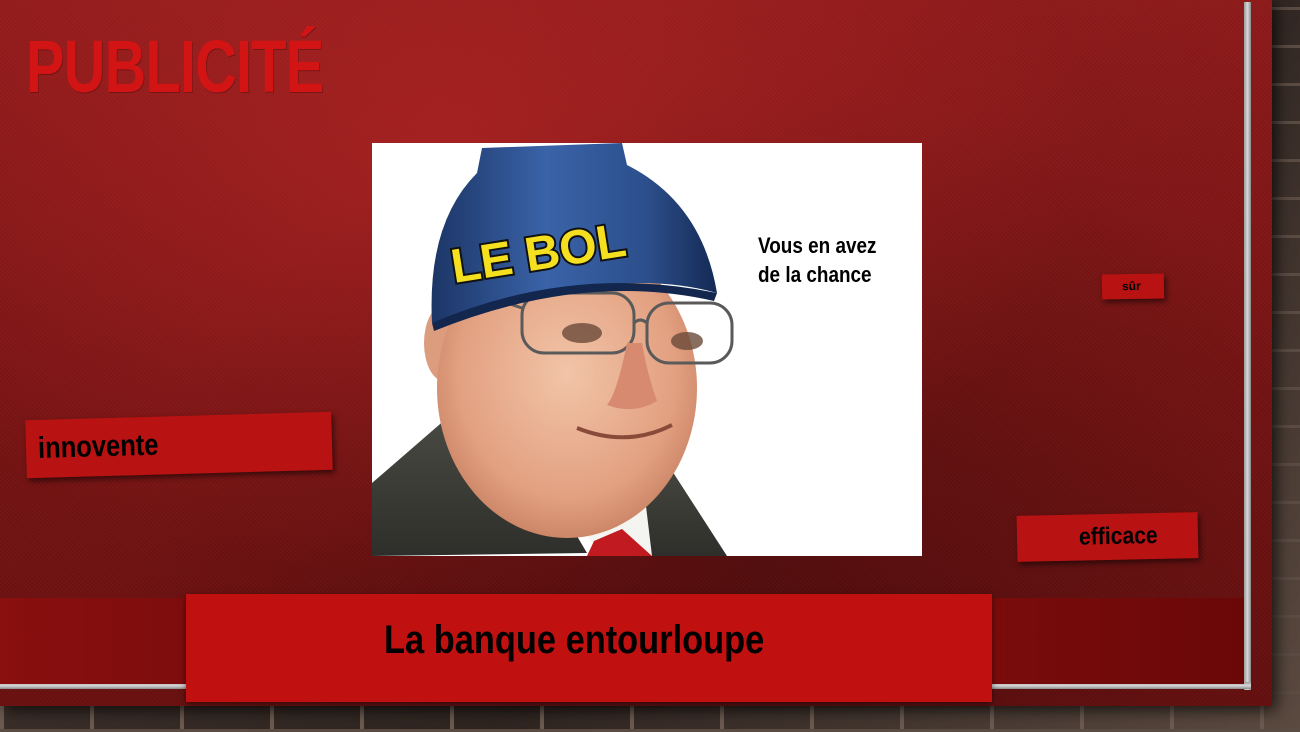 This screenshot has height=732, width=1300. I want to click on slide-title: PUBLICITÉ, so click(175, 66).